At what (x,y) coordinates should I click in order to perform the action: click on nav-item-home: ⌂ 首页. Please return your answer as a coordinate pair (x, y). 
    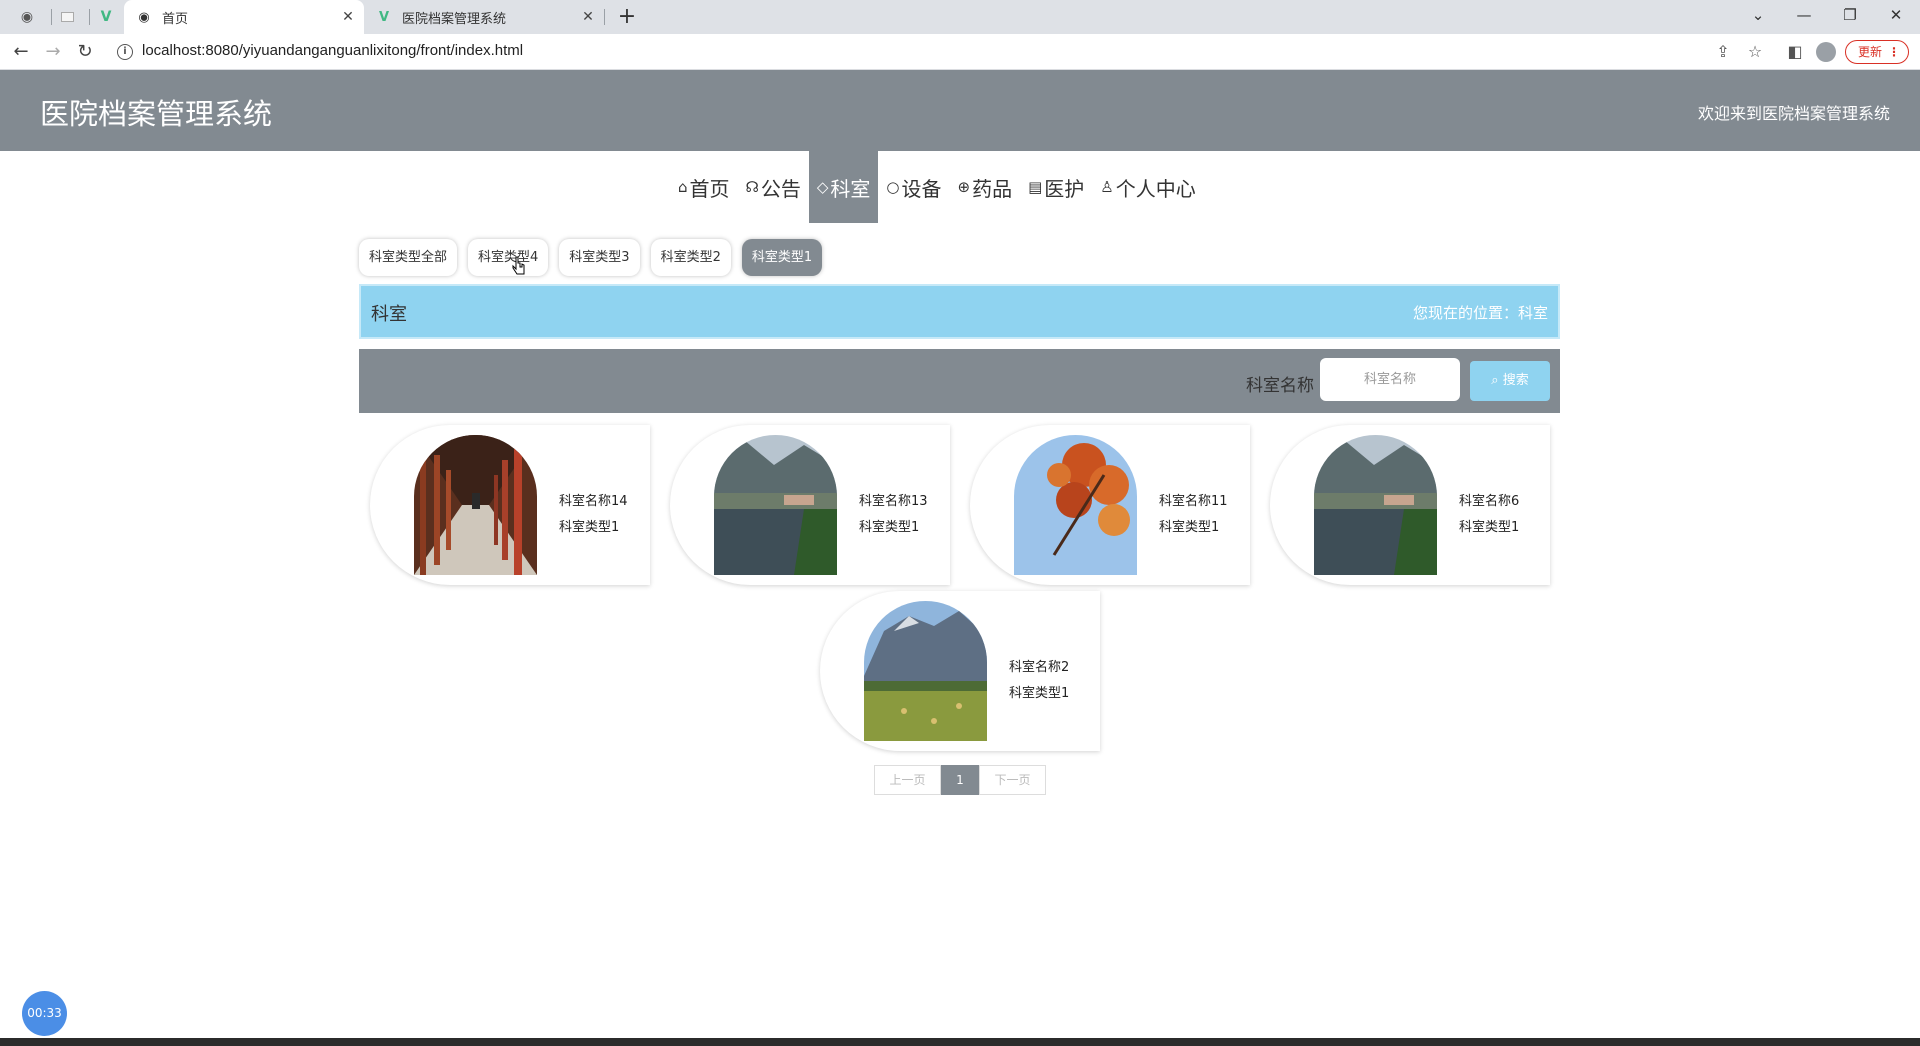
    Looking at the image, I should click on (704, 187).